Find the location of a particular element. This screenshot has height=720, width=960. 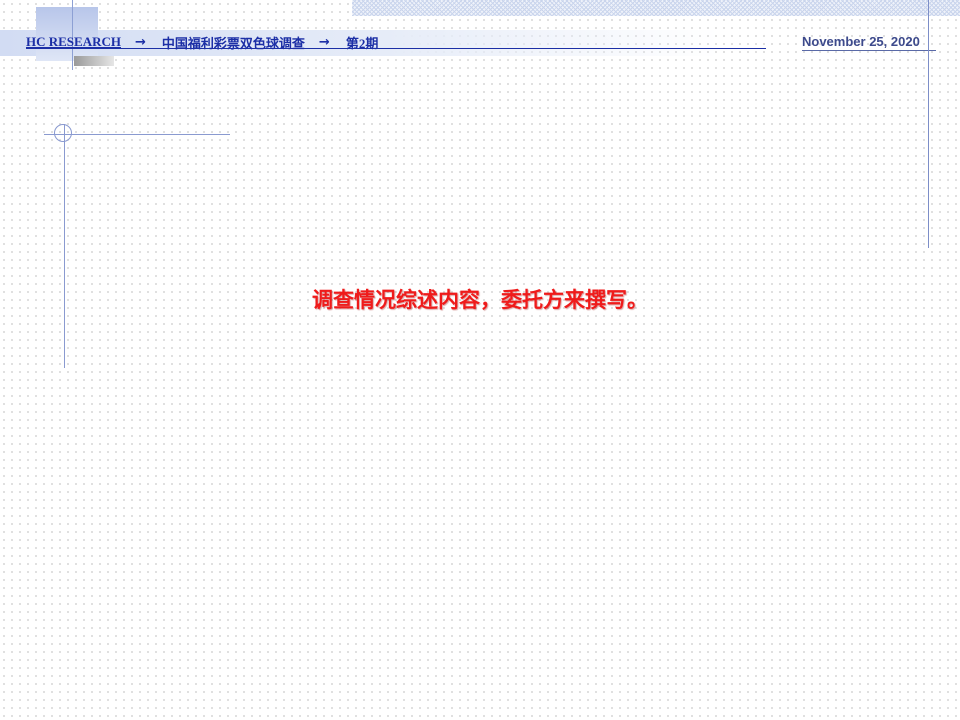

date-underline is located at coordinates (869, 50).